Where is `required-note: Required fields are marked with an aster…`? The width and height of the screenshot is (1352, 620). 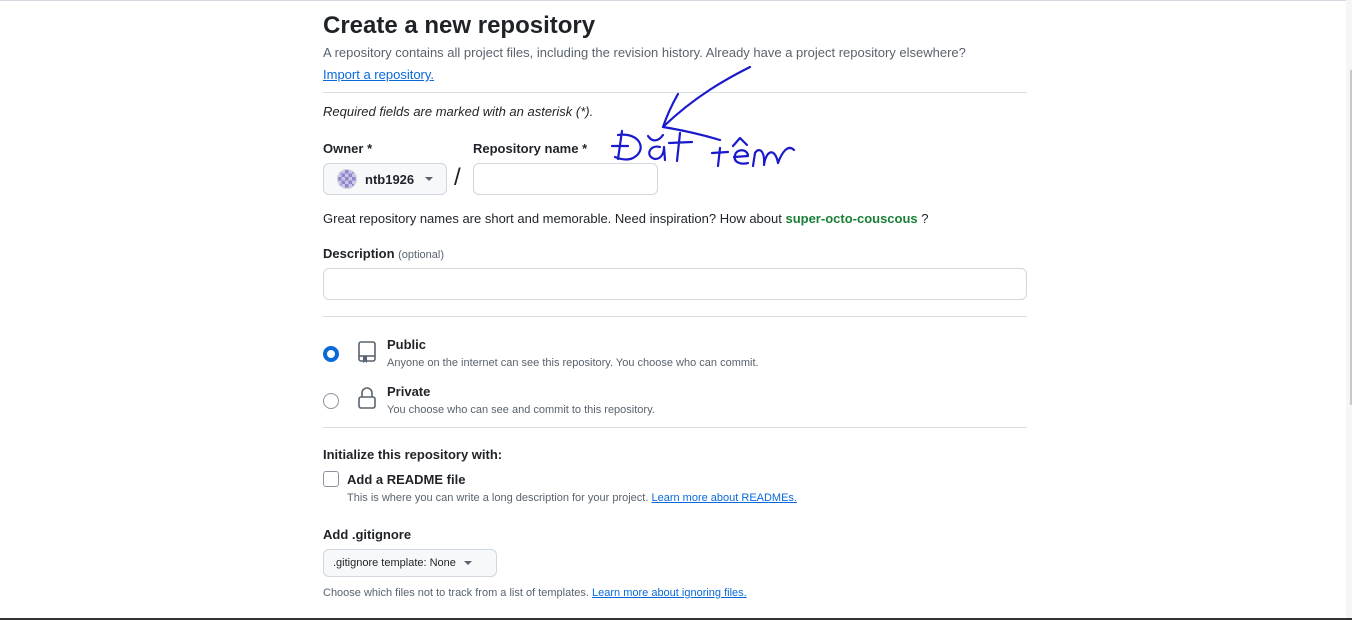 required-note: Required fields are marked with an aster… is located at coordinates (458, 111).